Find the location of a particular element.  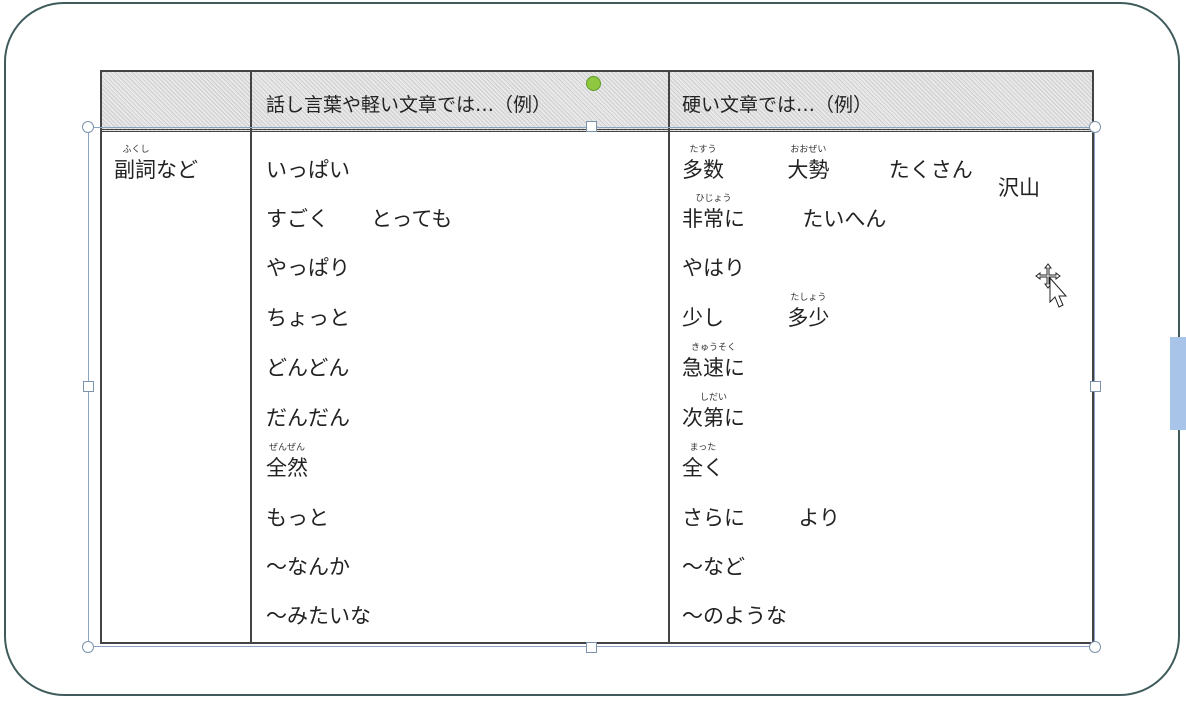

resize-handle-bottom is located at coordinates (591, 647).